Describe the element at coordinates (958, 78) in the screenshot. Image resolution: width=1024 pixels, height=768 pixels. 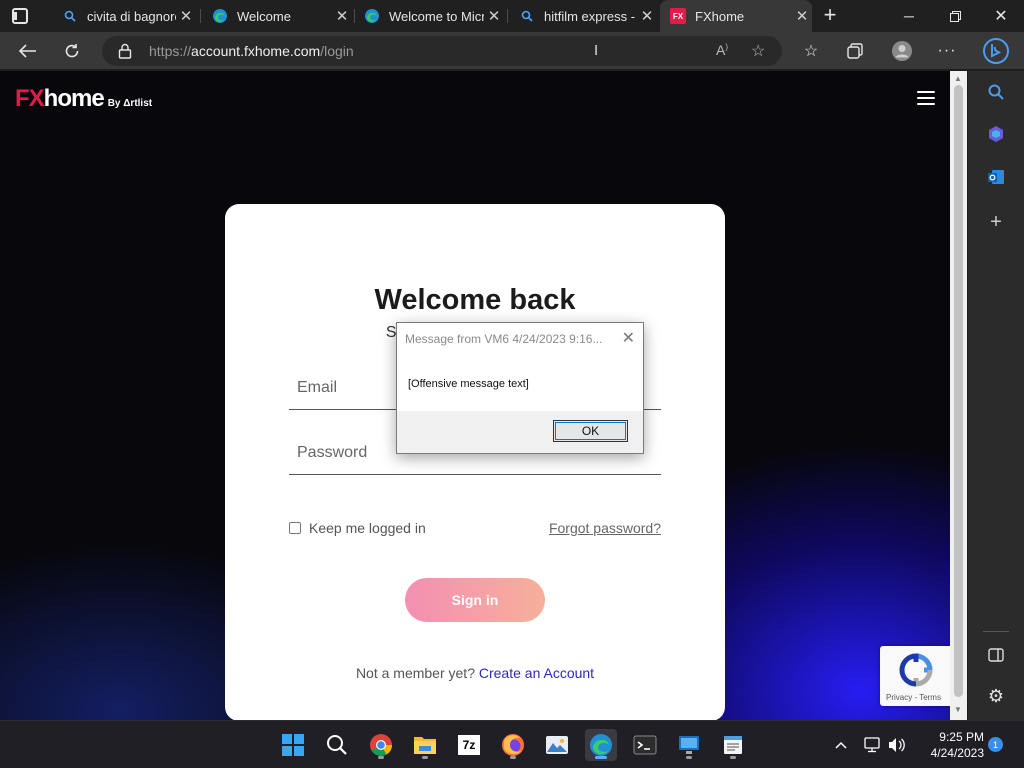
I see `scroll-up-icon: ▲` at that location.